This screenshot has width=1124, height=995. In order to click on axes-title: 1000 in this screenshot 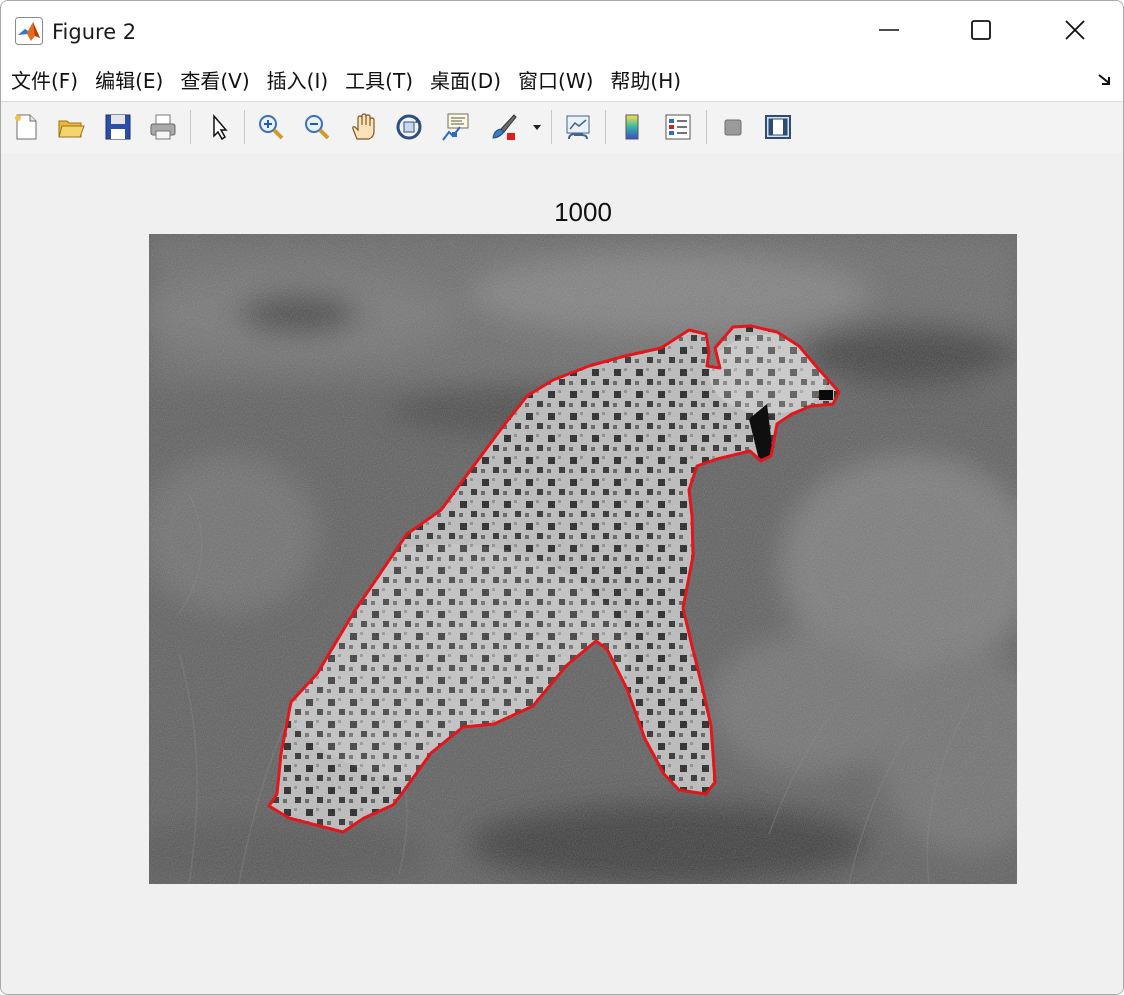, I will do `click(583, 212)`.